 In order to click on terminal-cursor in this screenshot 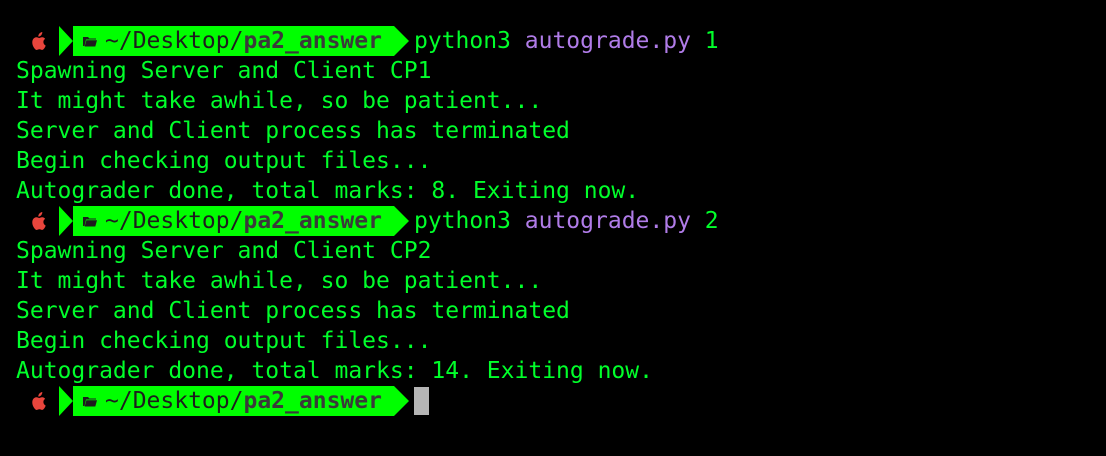, I will do `click(421, 401)`.